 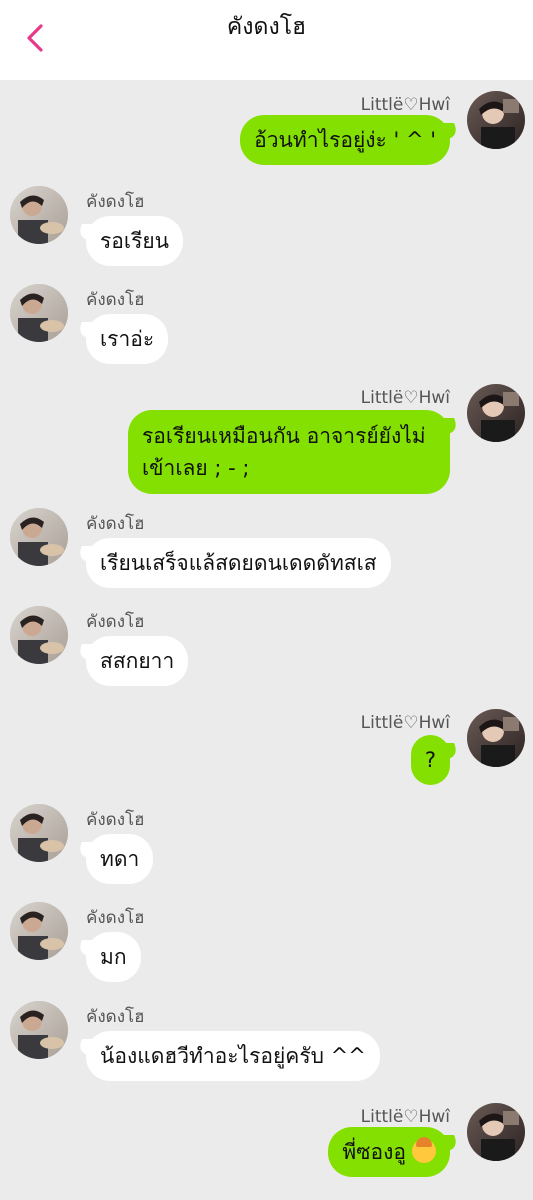 I want to click on message-bubble: น้องแดฮวีทำอะไรอยู่ครับ ^^, so click(x=233, y=1056).